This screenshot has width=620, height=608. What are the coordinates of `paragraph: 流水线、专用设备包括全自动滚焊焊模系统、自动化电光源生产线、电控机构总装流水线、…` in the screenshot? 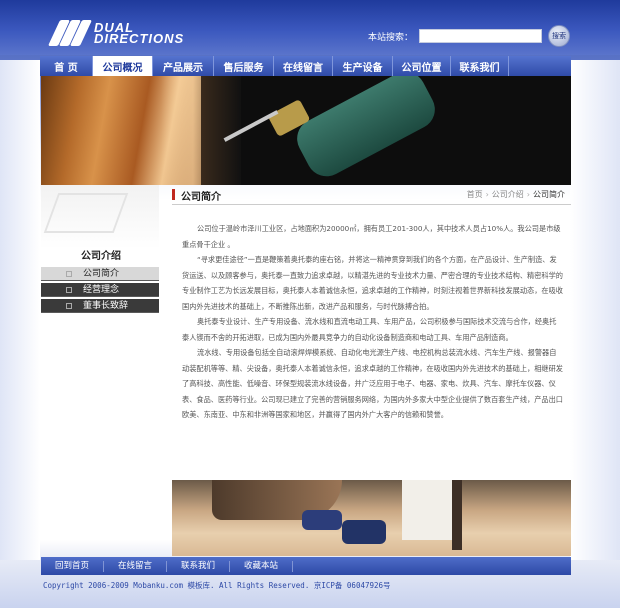 It's located at (372, 383).